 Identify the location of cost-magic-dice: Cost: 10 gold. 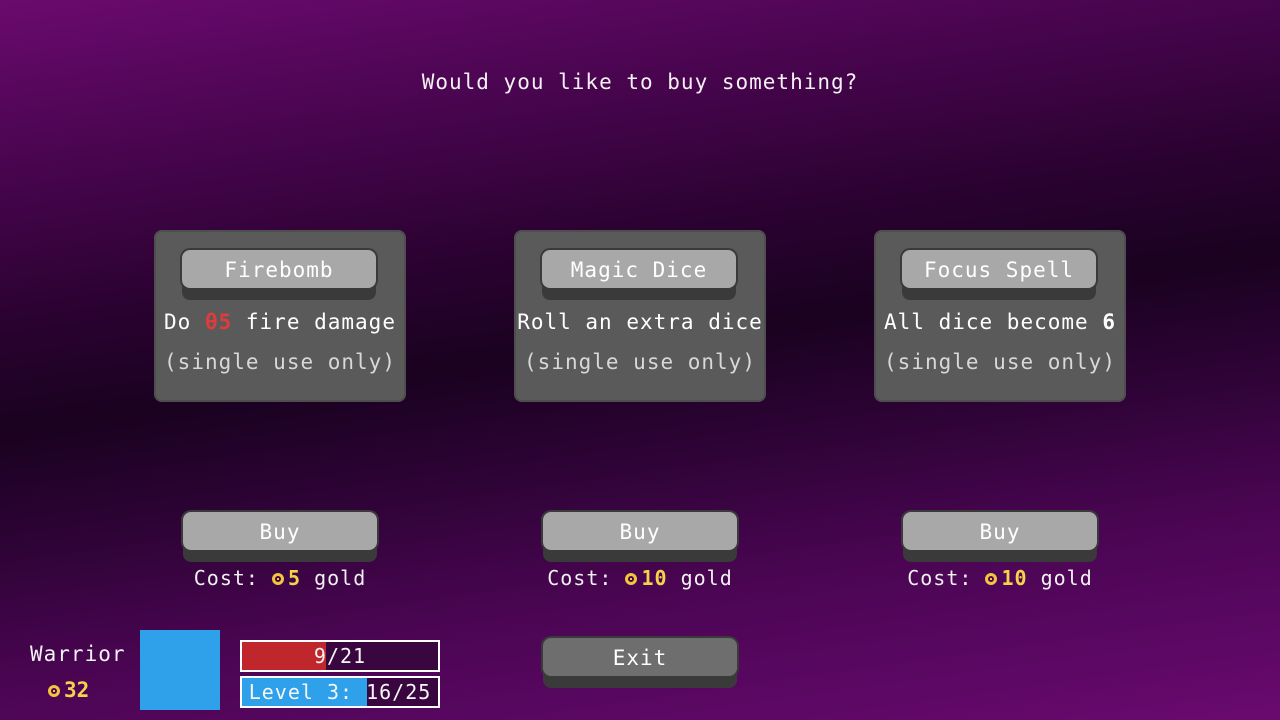
(640, 578).